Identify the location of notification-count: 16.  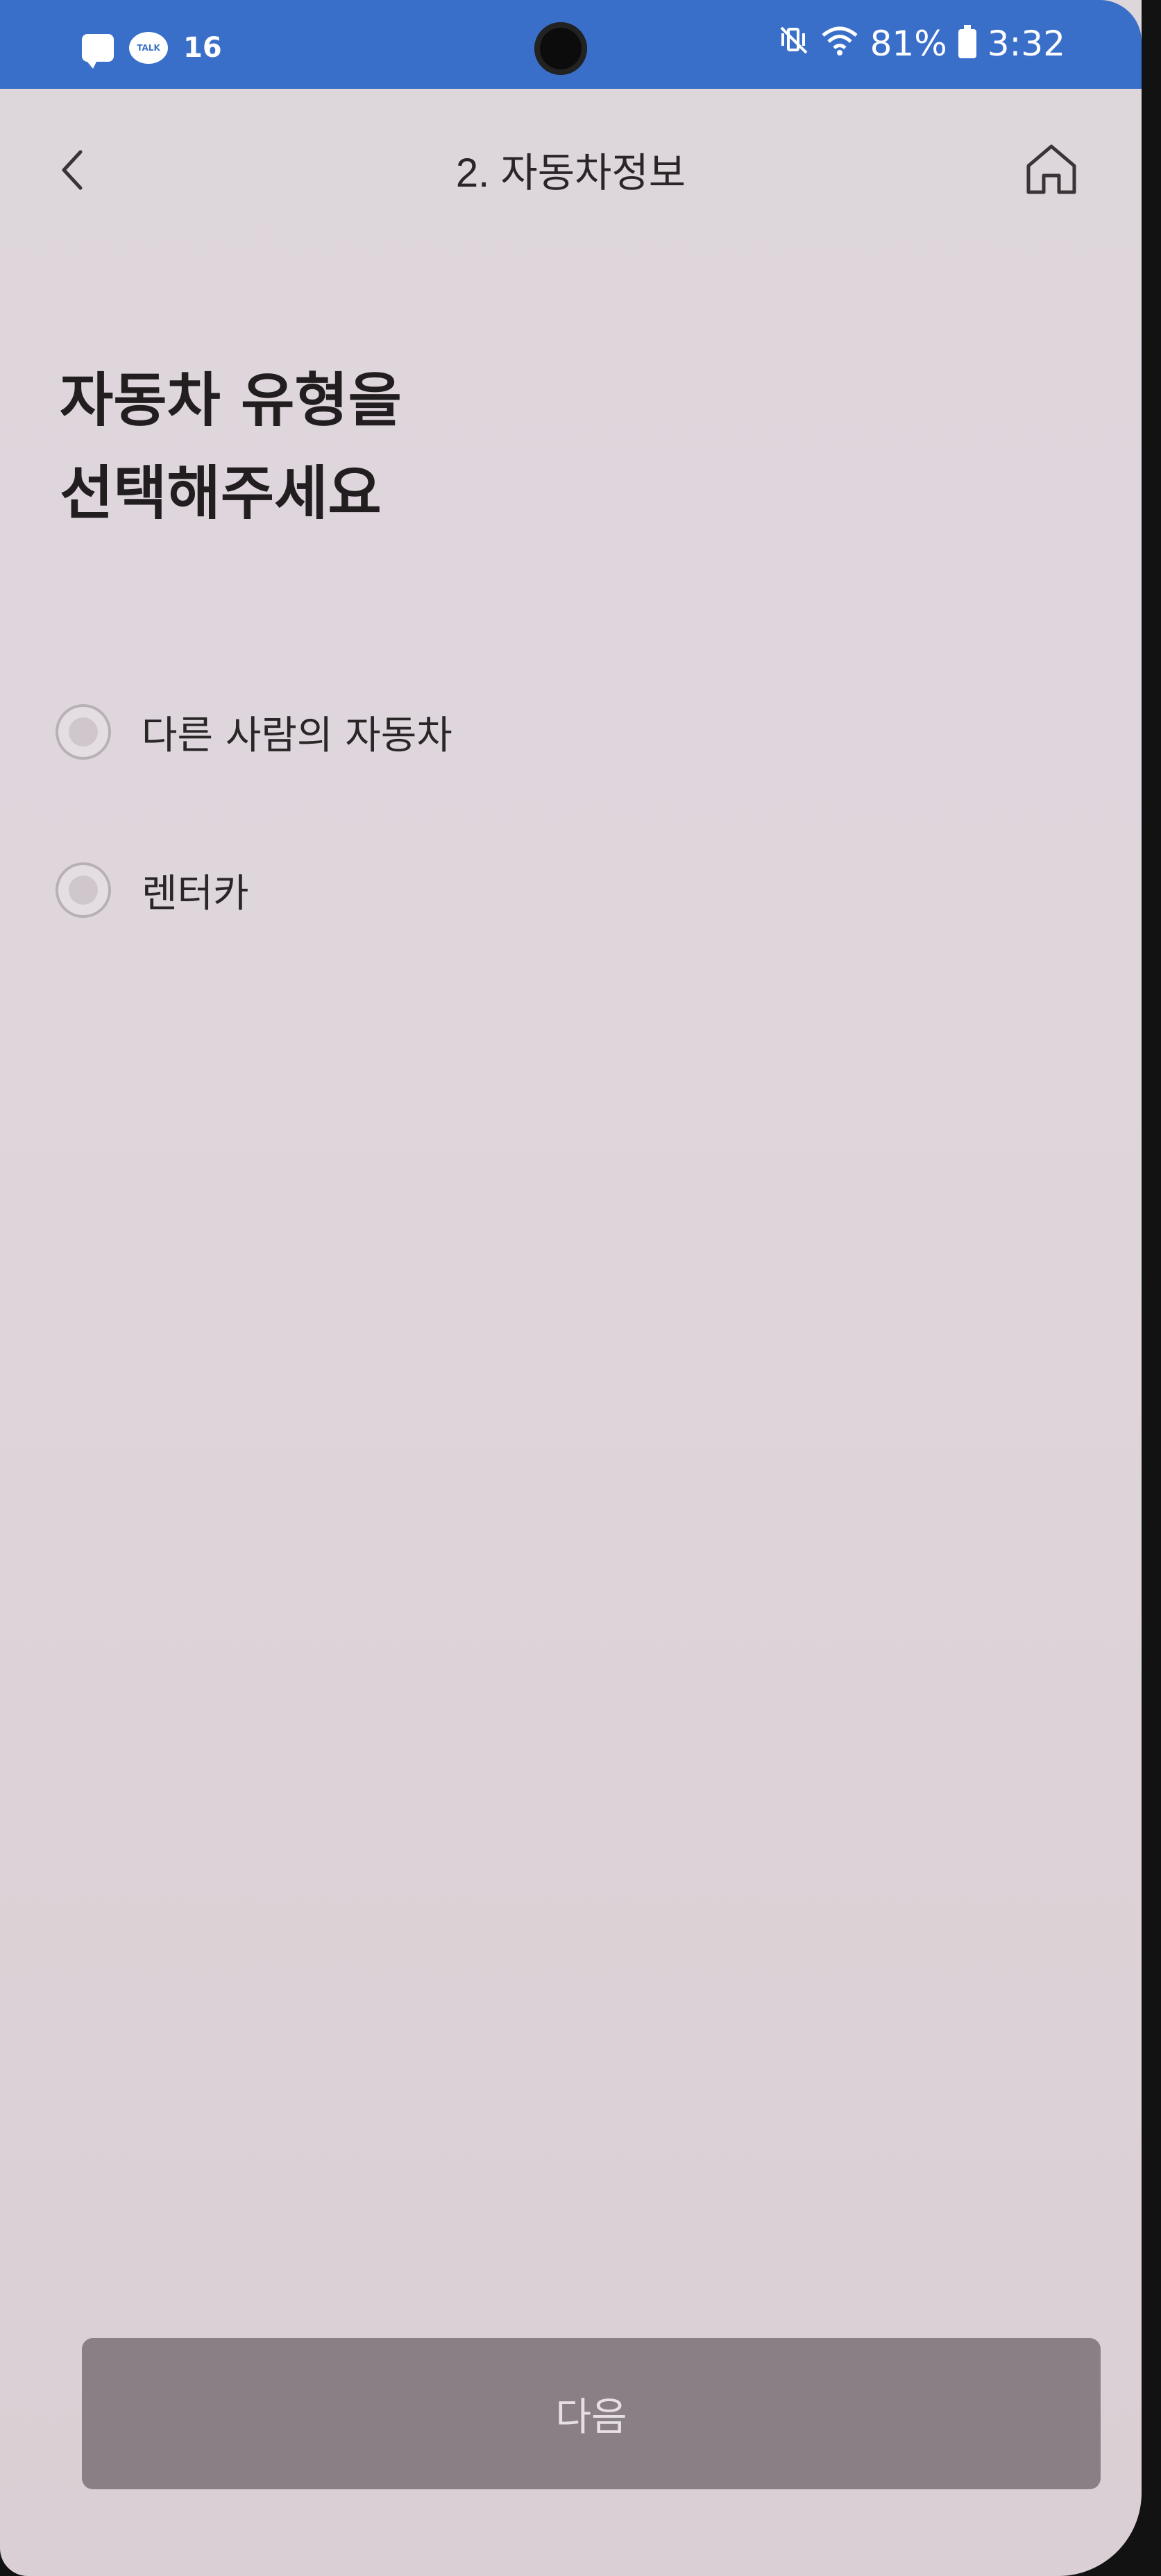
(202, 48).